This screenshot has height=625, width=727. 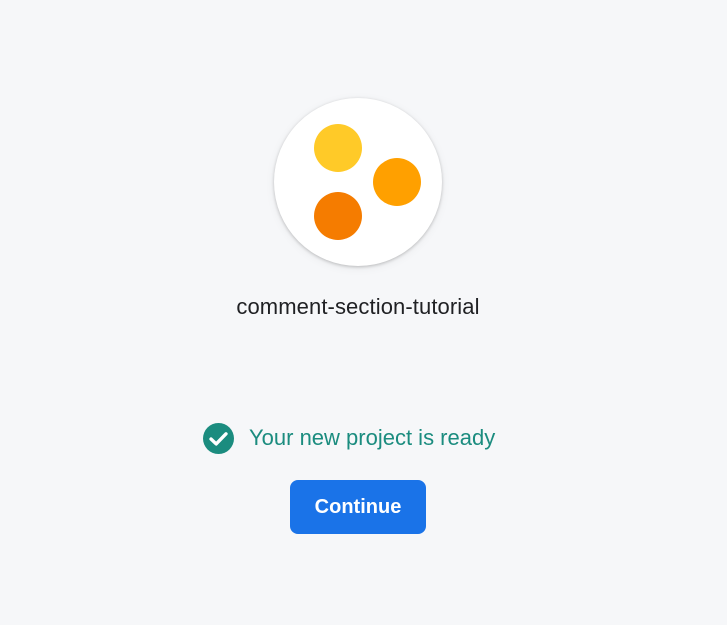 I want to click on logo-dot-amber, so click(x=397, y=182).